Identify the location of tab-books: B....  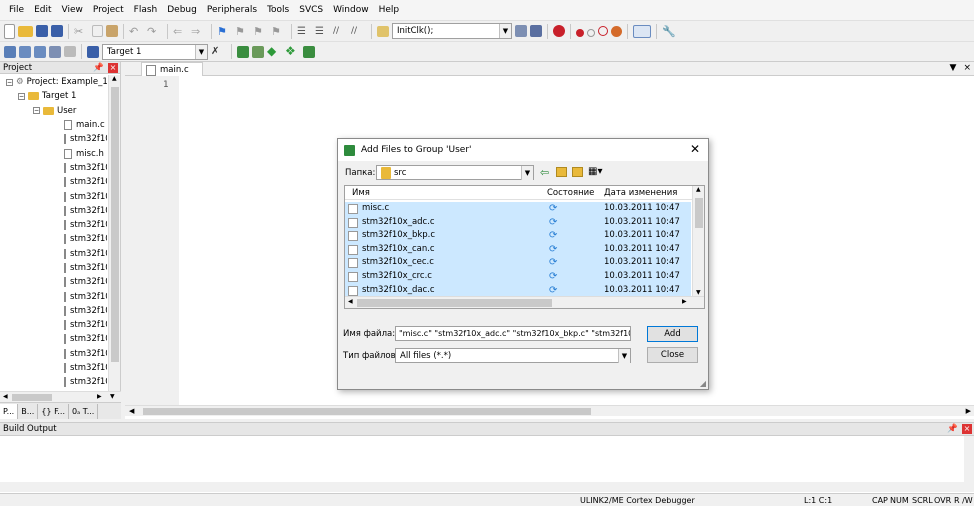
(28, 411).